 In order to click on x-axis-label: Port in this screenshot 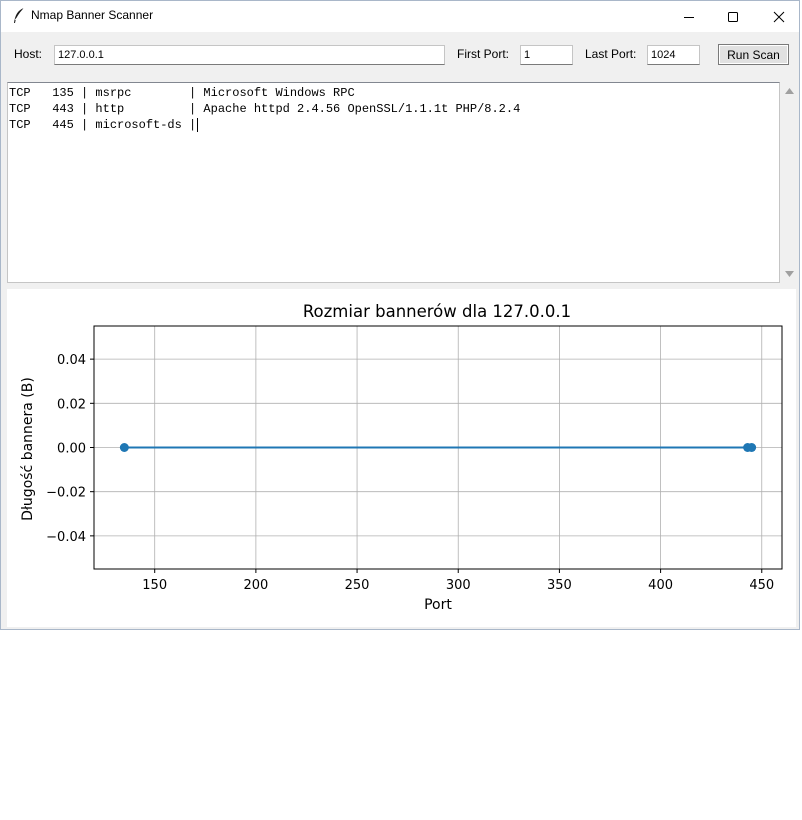, I will do `click(438, 605)`.